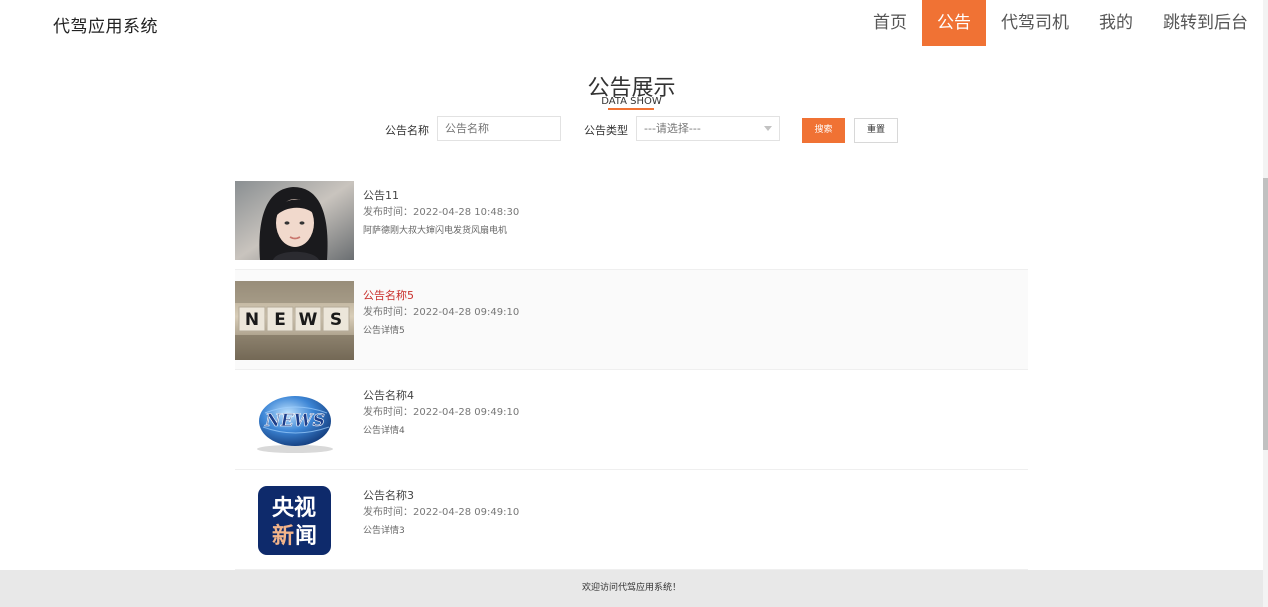  Describe the element at coordinates (606, 130) in the screenshot. I see `notice-type-label: 公告类型` at that location.